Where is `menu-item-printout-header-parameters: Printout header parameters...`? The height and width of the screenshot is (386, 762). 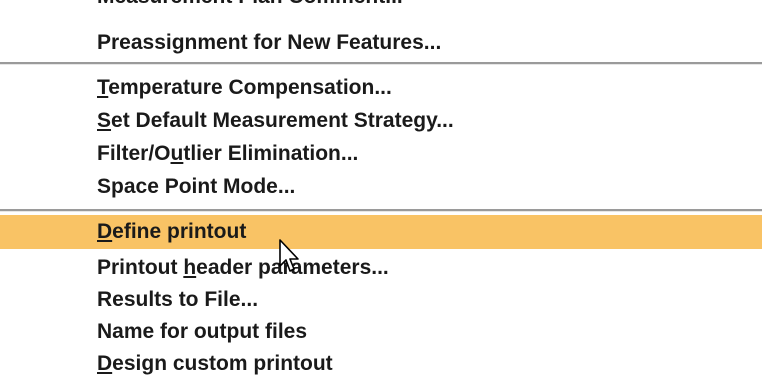 menu-item-printout-header-parameters: Printout header parameters... is located at coordinates (381, 268).